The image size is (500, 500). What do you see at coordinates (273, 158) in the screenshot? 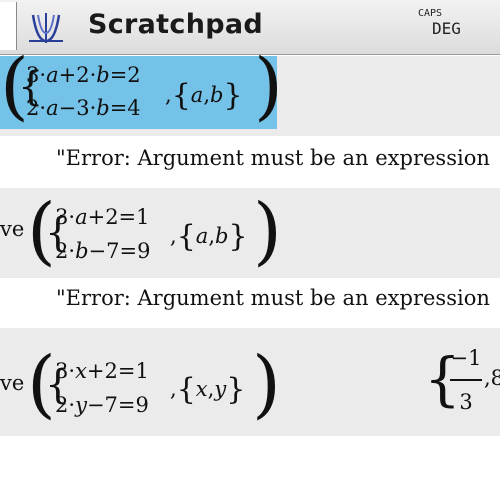
I see `result-1: "Error: Argument must be an expression` at bounding box center [273, 158].